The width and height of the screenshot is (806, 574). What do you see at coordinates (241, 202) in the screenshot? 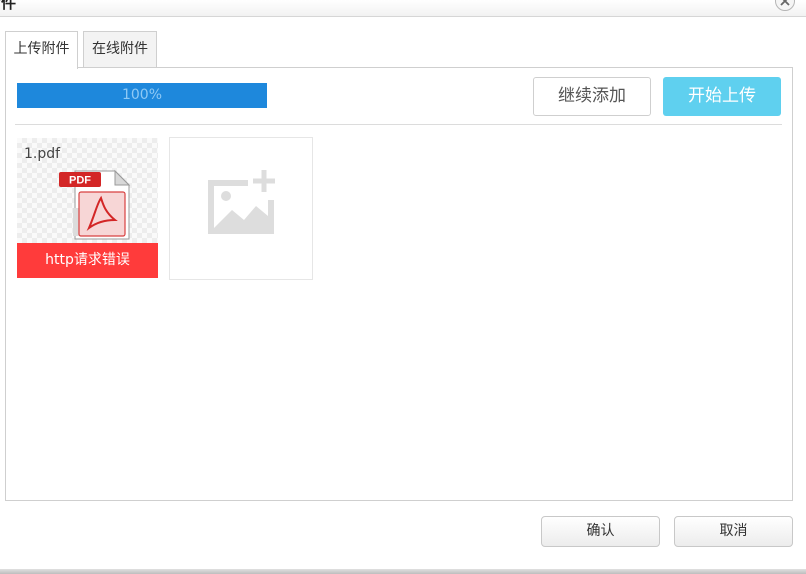
I see `add-image-icon` at bounding box center [241, 202].